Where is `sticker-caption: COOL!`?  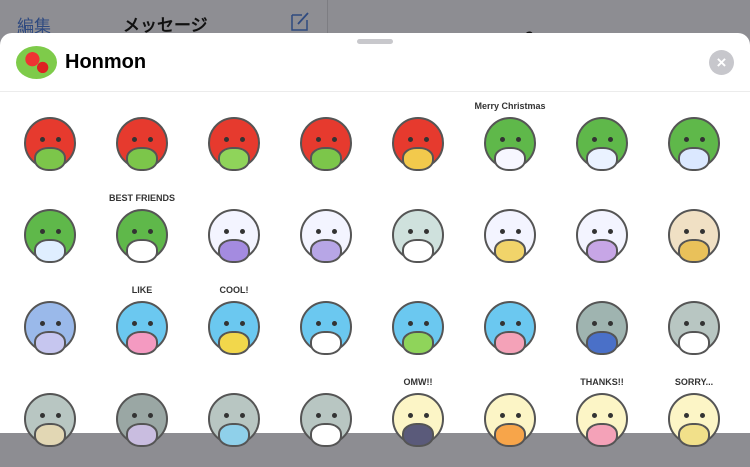
sticker-caption: COOL! is located at coordinates (234, 290).